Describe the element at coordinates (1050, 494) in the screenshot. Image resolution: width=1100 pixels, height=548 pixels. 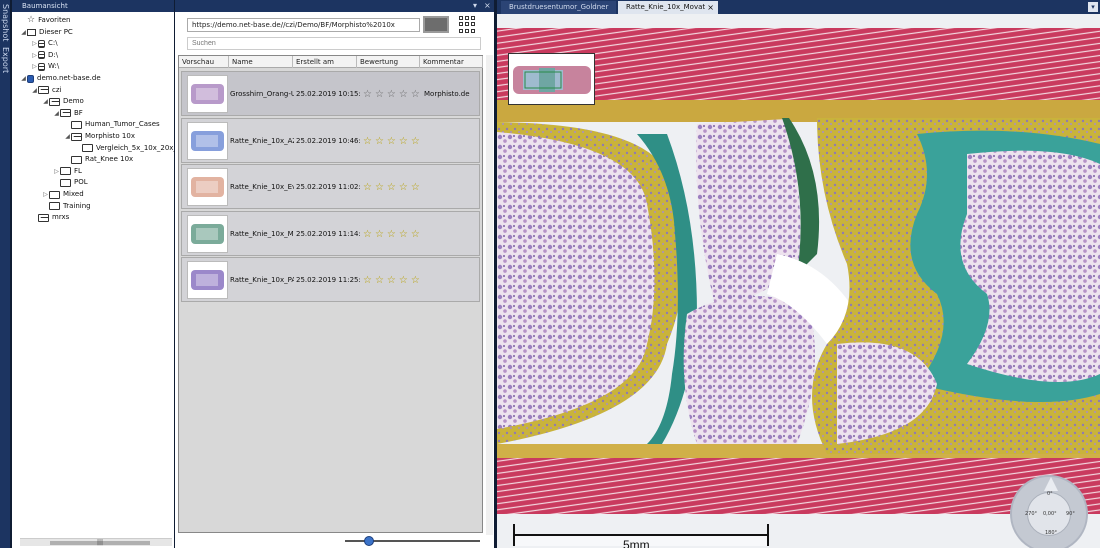
I see `compass-north: 0°` at that location.